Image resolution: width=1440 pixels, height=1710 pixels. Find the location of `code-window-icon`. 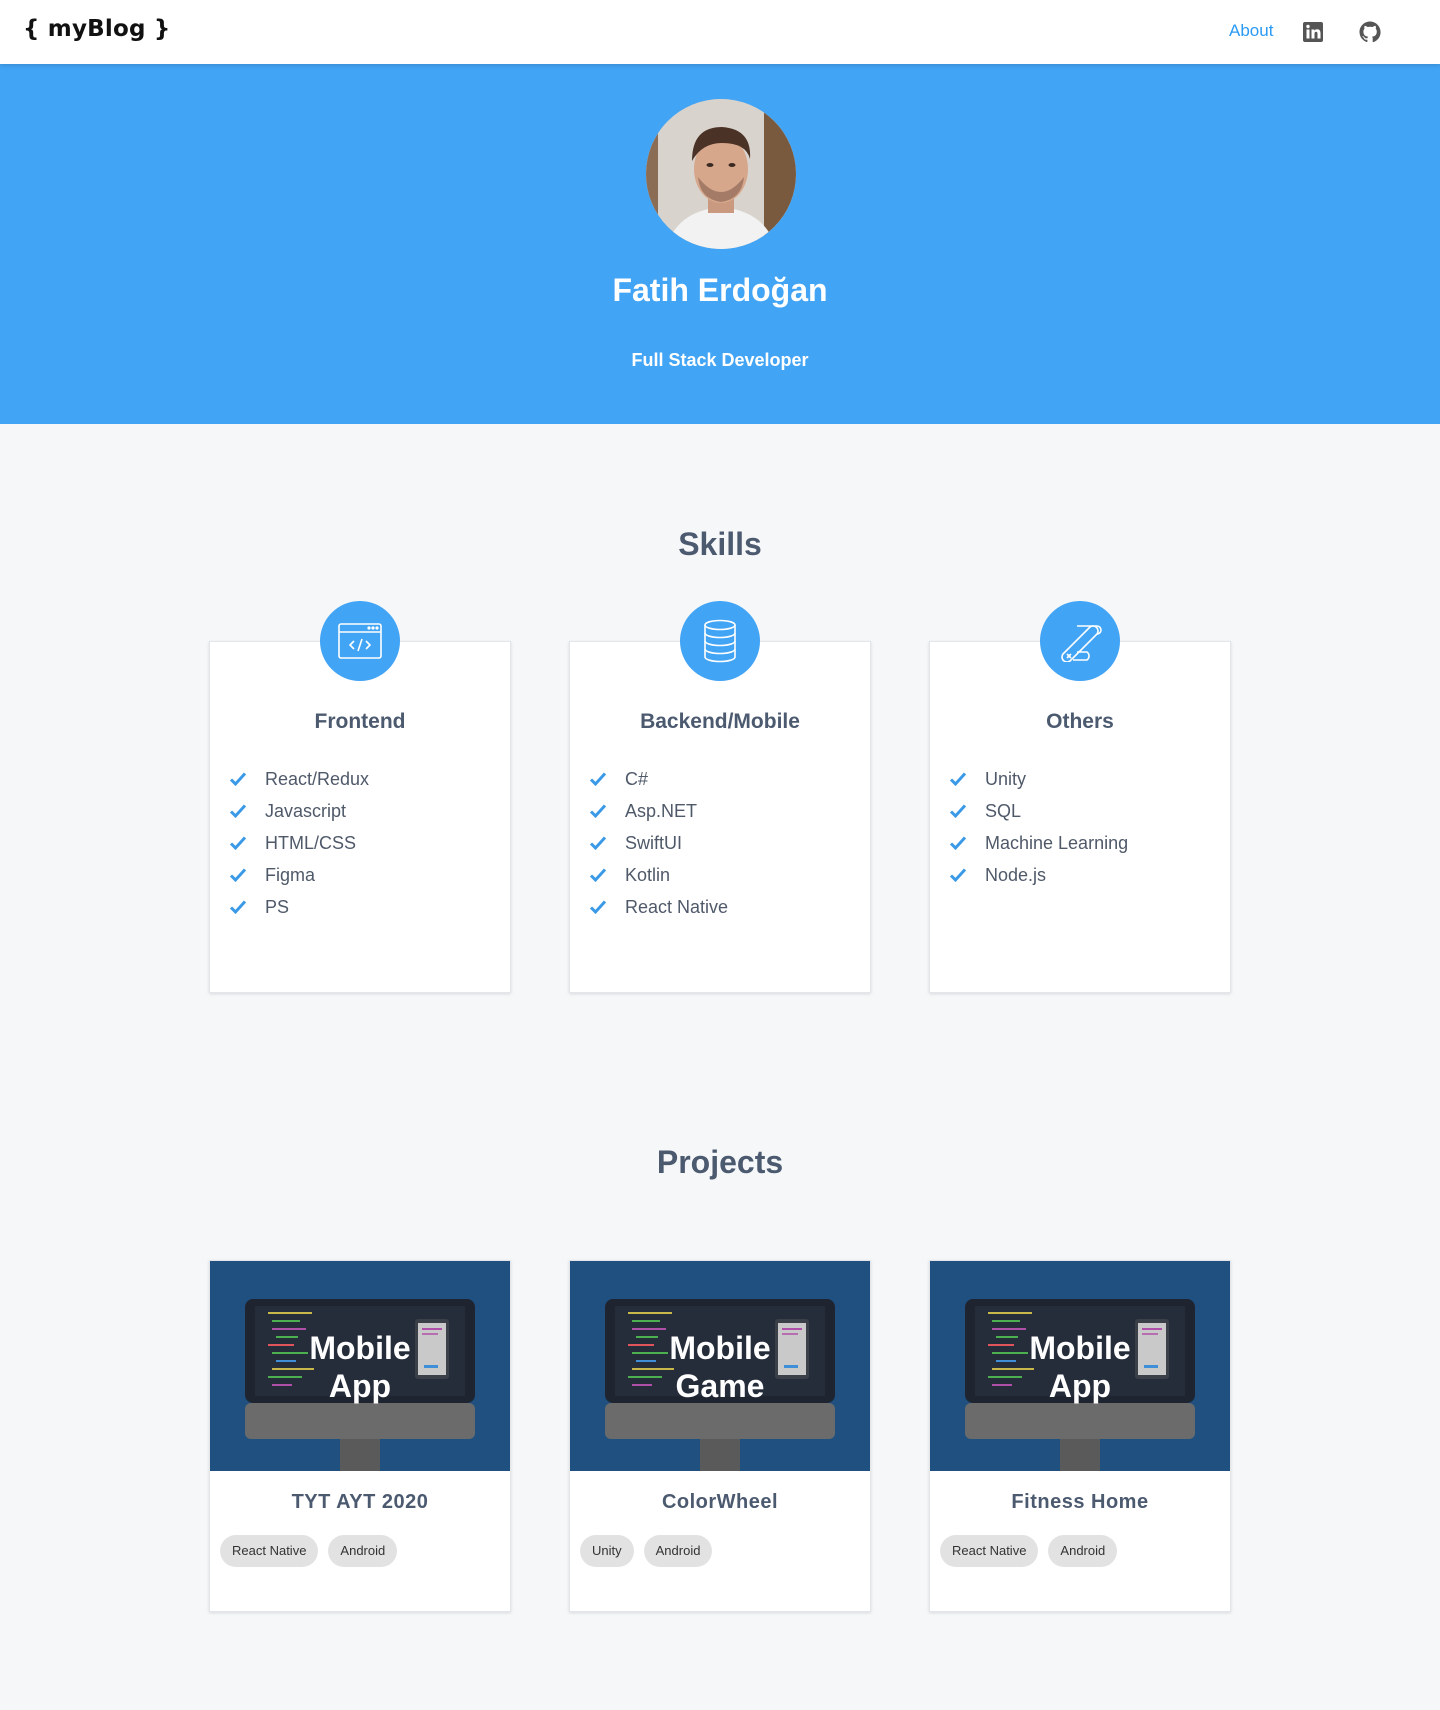

code-window-icon is located at coordinates (360, 641).